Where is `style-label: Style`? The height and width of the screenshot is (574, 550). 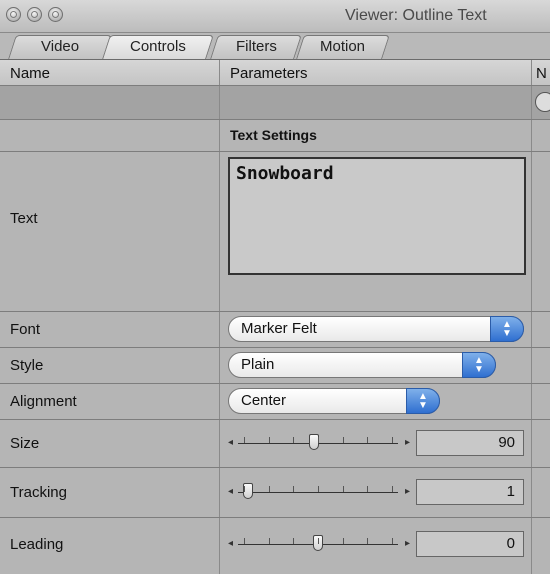
style-label: Style is located at coordinates (27, 365).